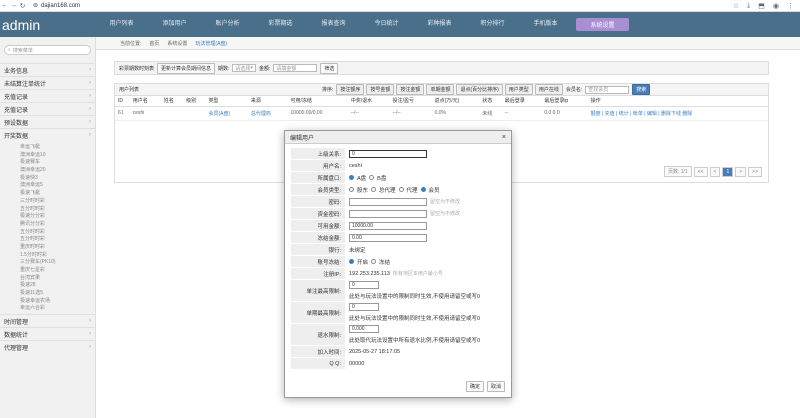  Describe the element at coordinates (388, 225) in the screenshot. I see `available-input: 10000.00` at that location.